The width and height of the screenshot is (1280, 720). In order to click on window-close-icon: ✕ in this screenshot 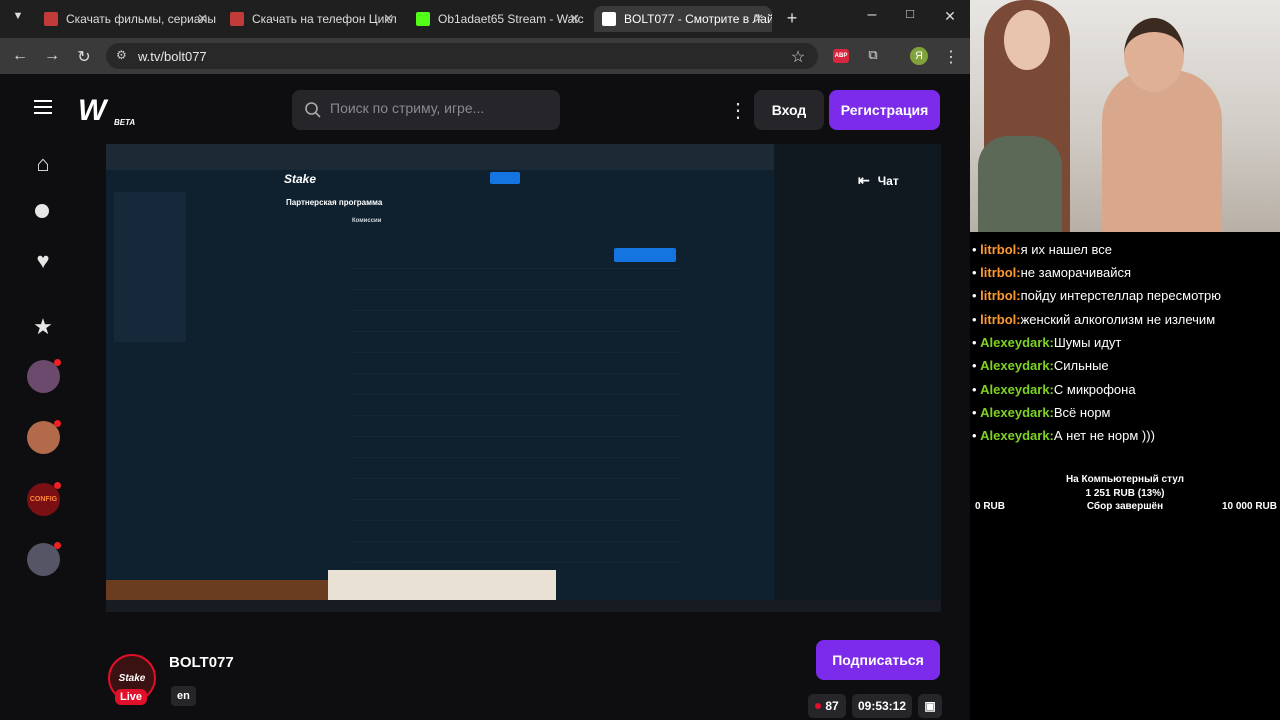, I will do `click(950, 16)`.